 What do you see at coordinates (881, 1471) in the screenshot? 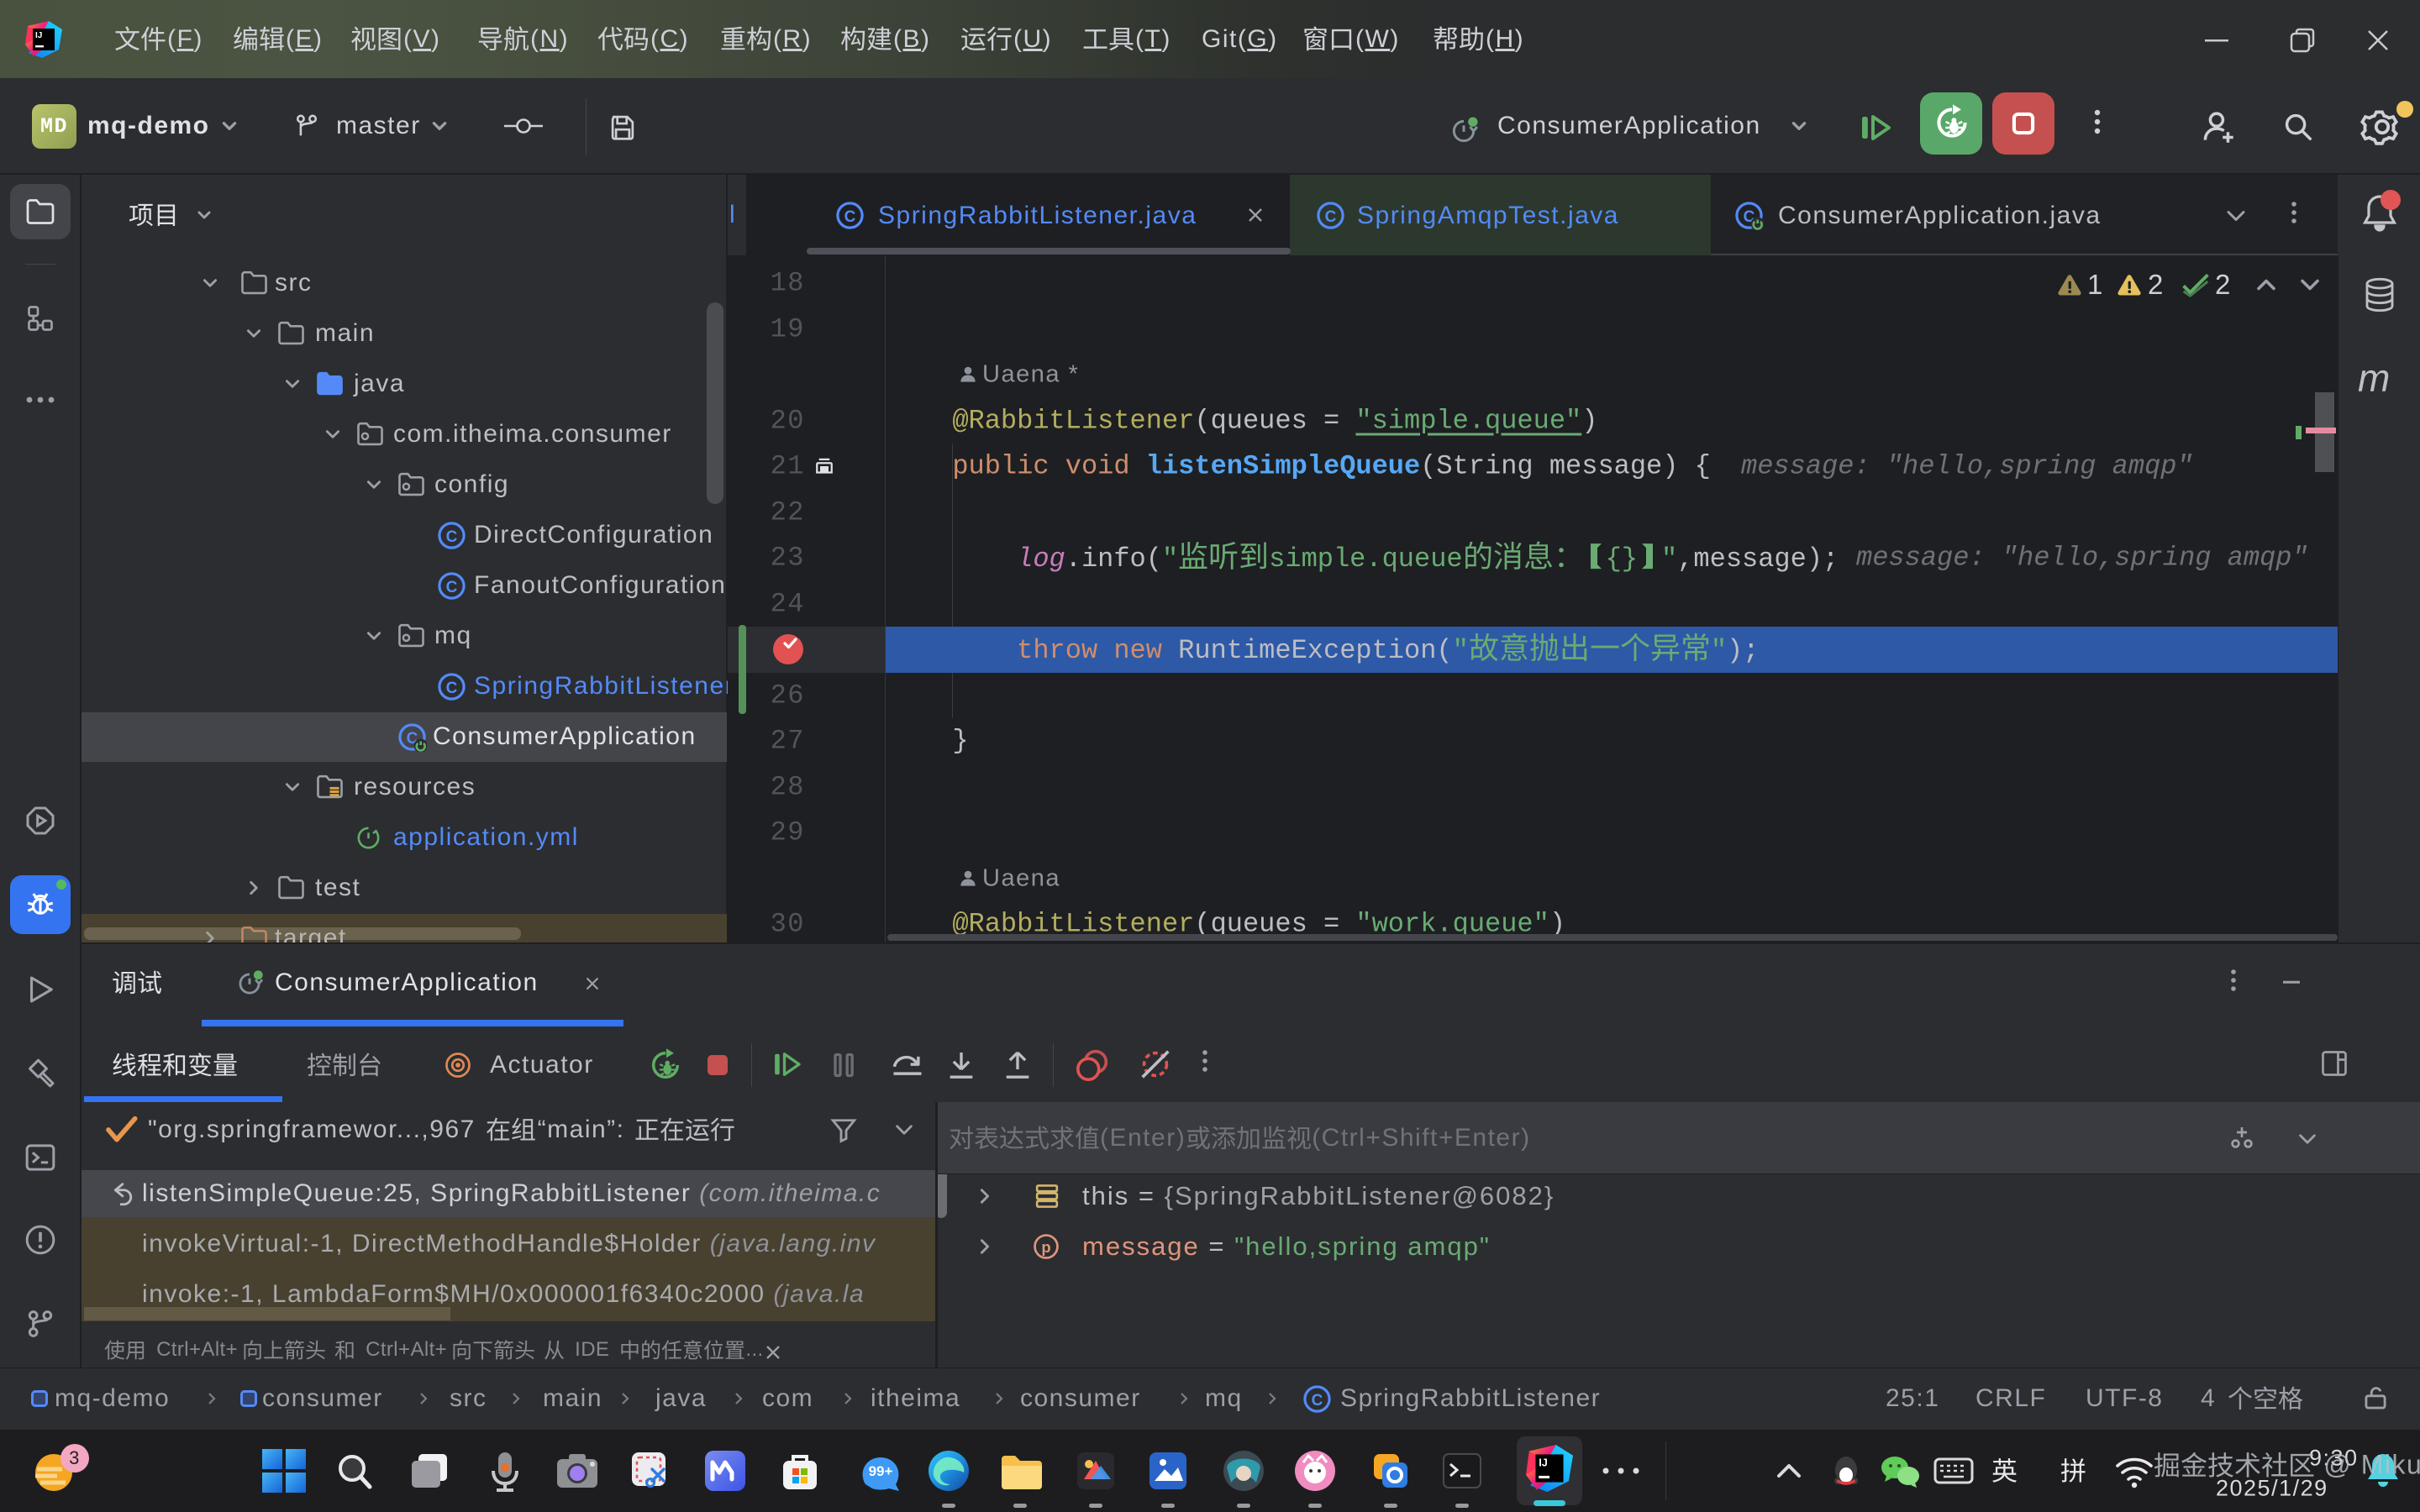
I see `svg-text: 99+` at bounding box center [881, 1471].